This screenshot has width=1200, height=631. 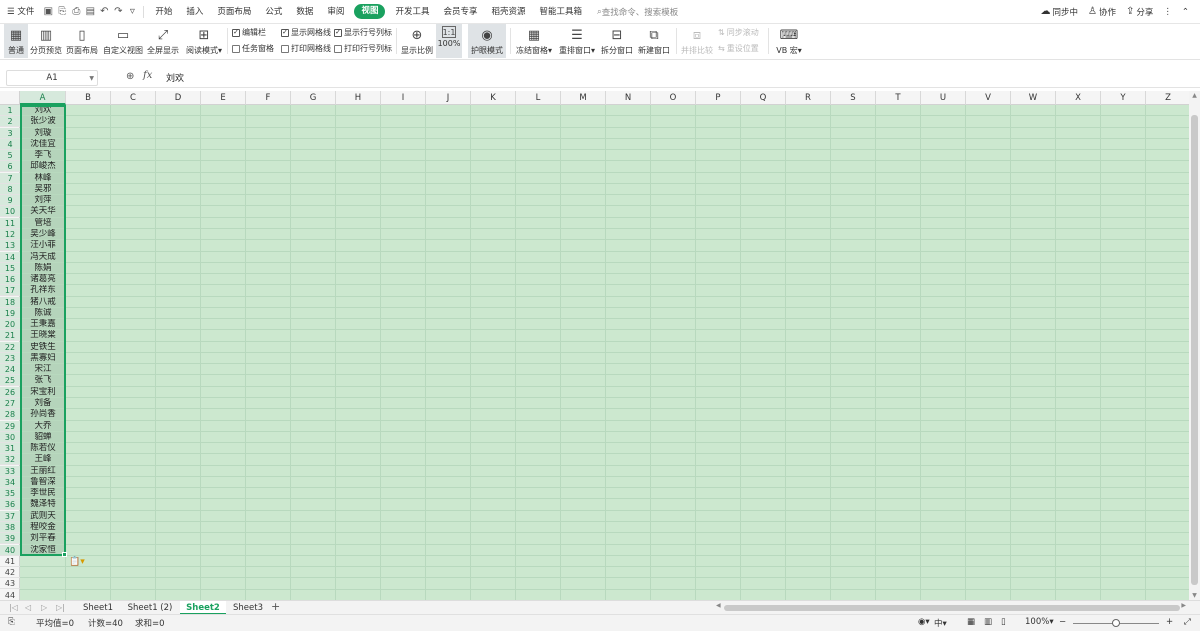 I want to click on scroll-up-icon: ▲, so click(x=1194, y=95).